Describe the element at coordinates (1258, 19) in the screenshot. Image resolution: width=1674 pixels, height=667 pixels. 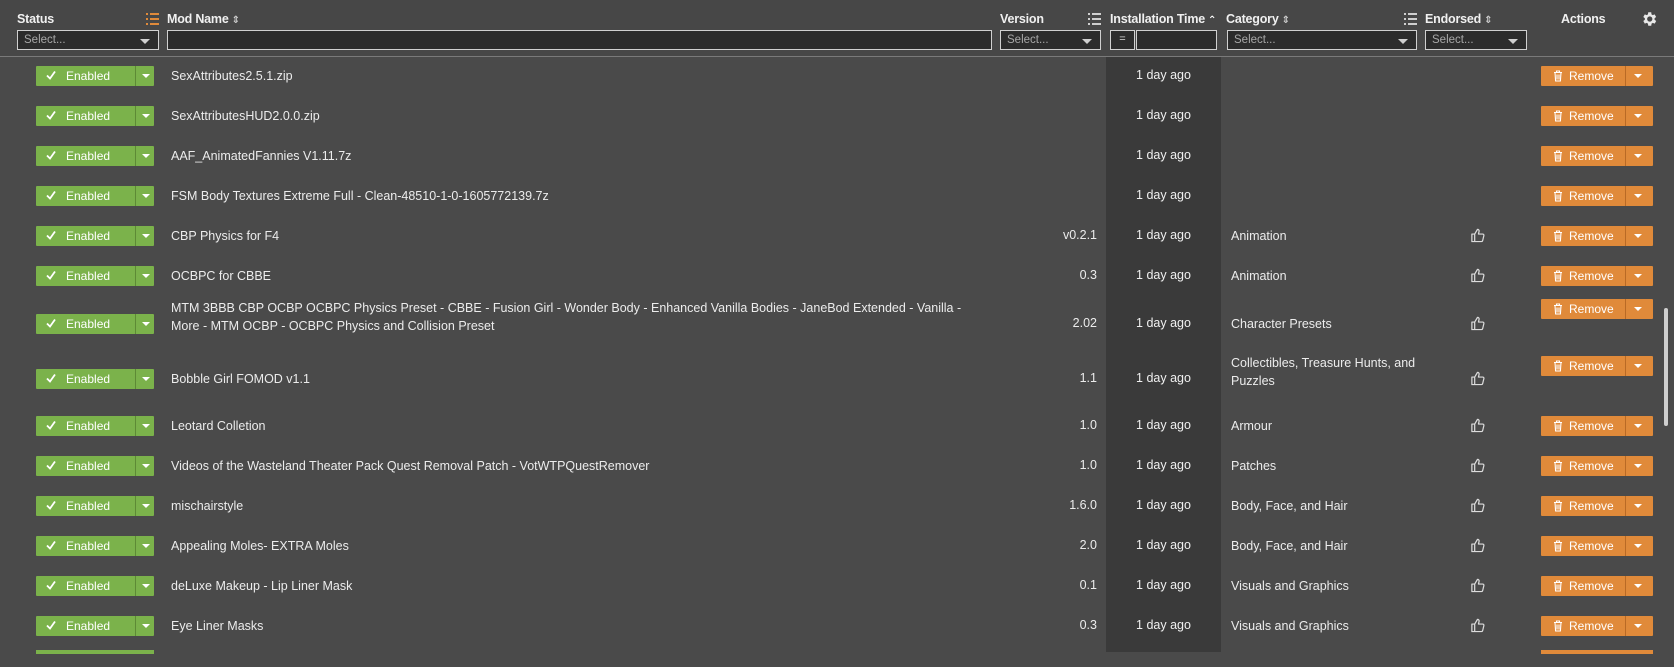
I see `header-category: Category ⇕` at that location.